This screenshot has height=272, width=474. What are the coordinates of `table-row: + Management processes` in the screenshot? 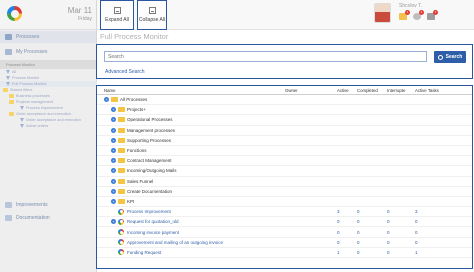 It's located at (284, 131).